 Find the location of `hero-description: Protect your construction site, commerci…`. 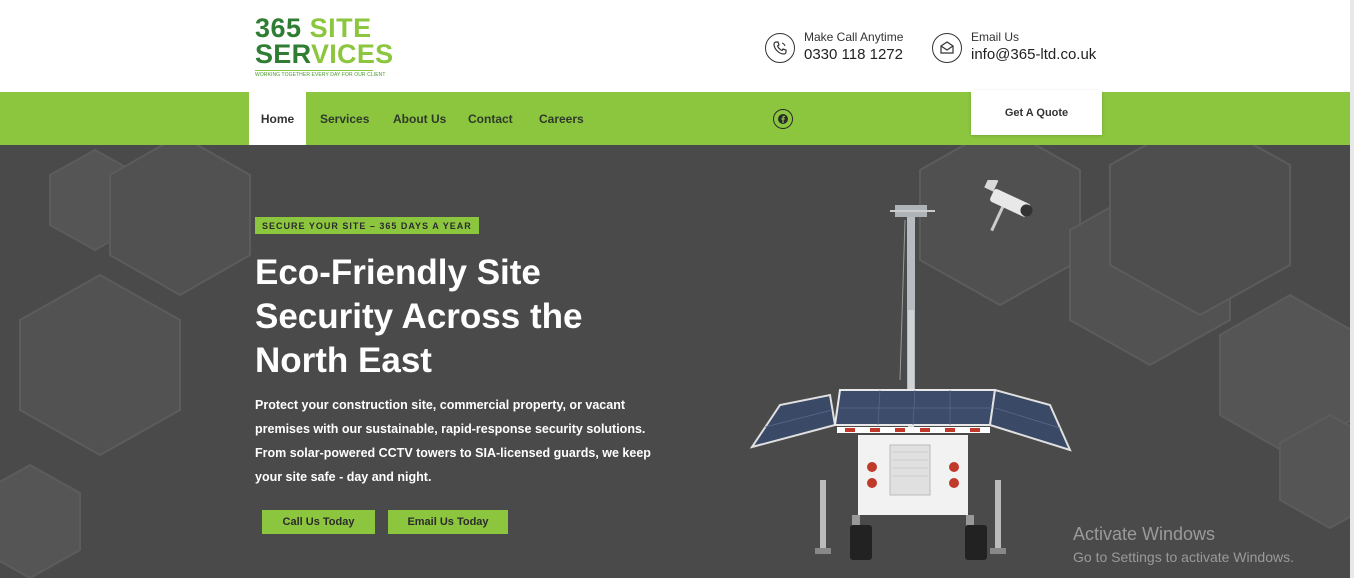

hero-description: Protect your construction site, commerci… is located at coordinates (460, 441).